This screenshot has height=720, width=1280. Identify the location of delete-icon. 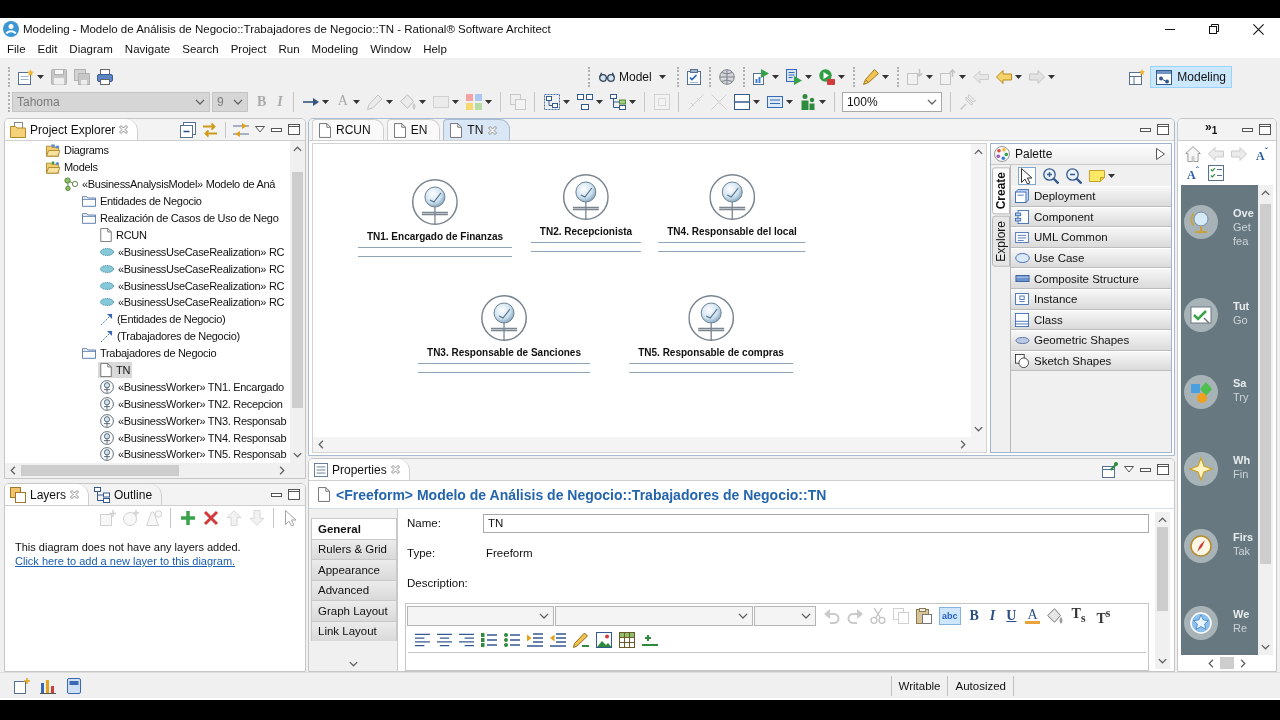
(211, 518).